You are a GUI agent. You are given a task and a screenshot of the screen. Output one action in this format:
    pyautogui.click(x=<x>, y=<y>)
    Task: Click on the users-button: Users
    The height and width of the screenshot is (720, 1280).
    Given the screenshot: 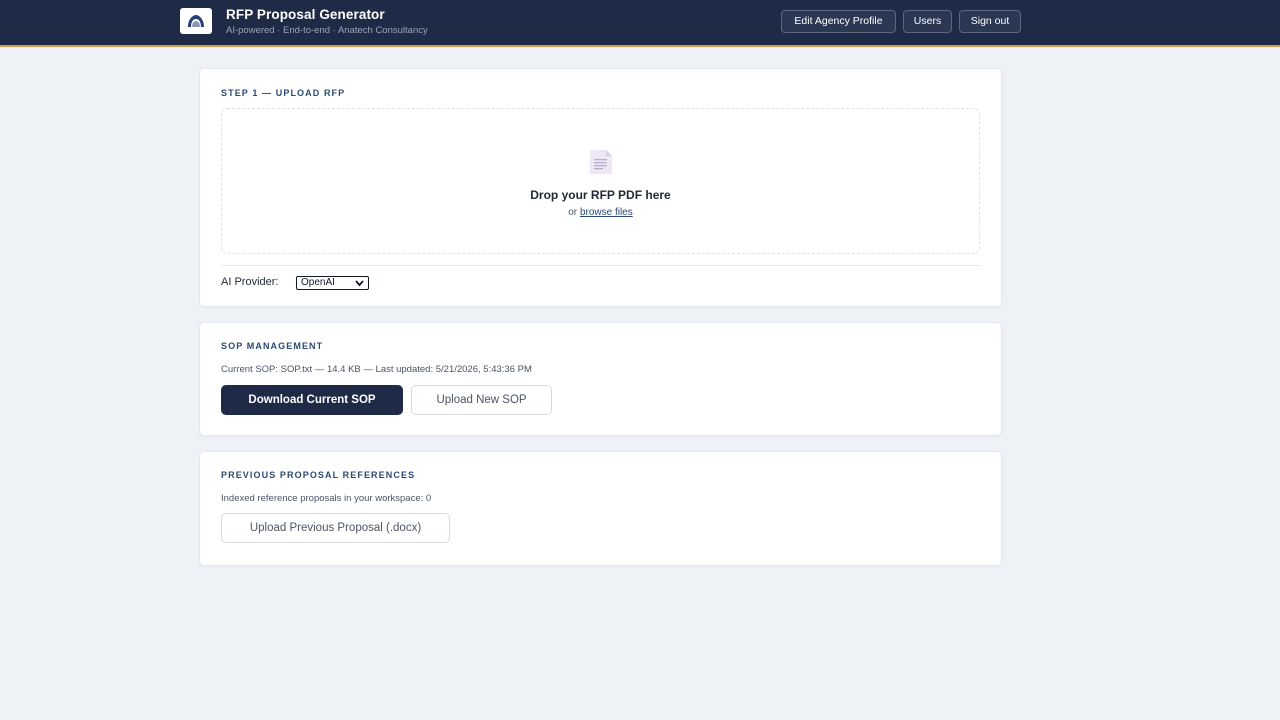 What is the action you would take?
    pyautogui.click(x=927, y=21)
    